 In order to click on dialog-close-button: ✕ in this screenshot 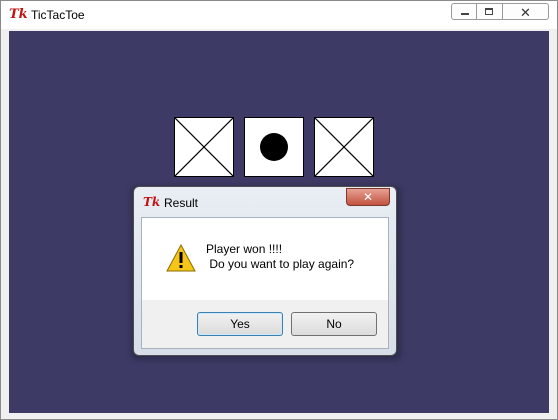, I will do `click(368, 197)`.